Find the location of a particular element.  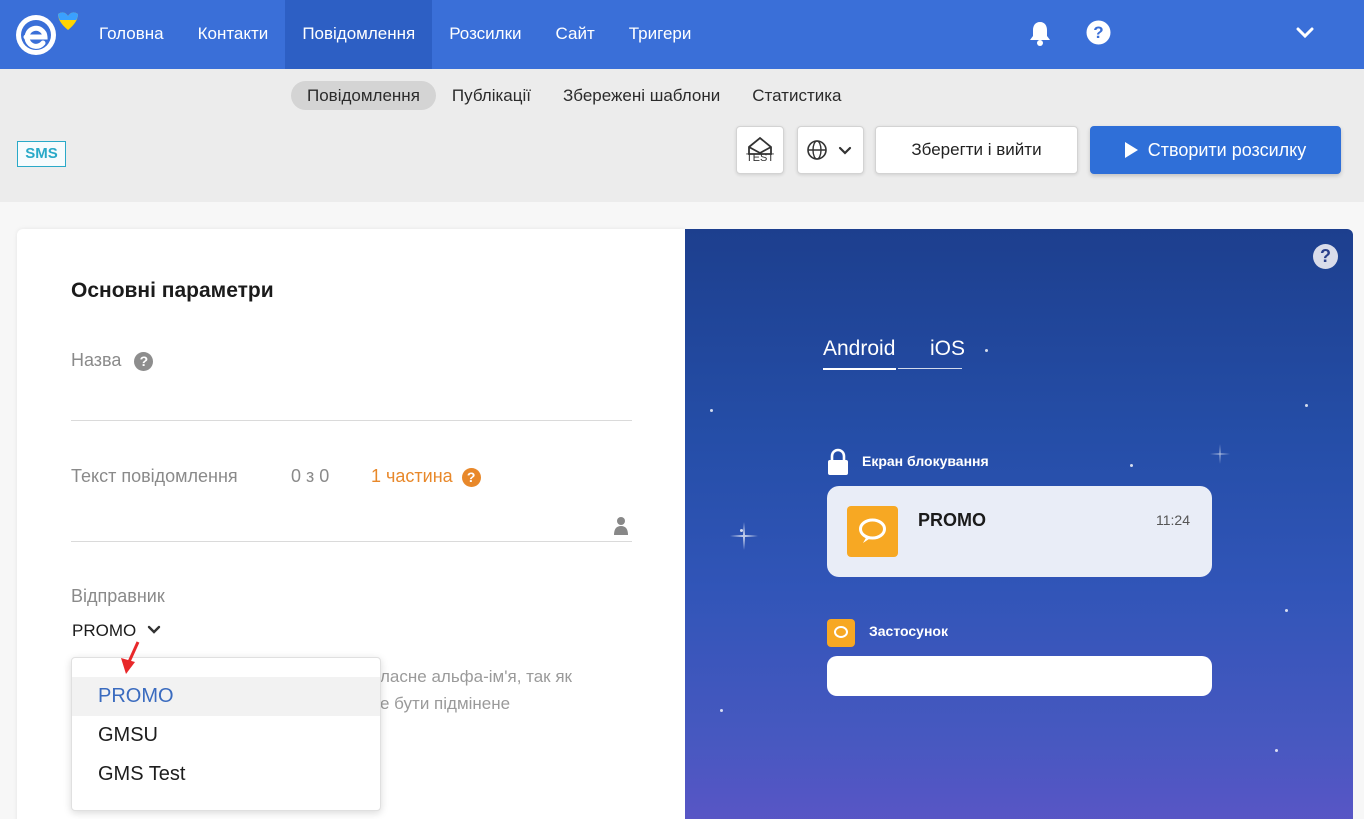

message-text-label: Текст повідомлення is located at coordinates (154, 476).